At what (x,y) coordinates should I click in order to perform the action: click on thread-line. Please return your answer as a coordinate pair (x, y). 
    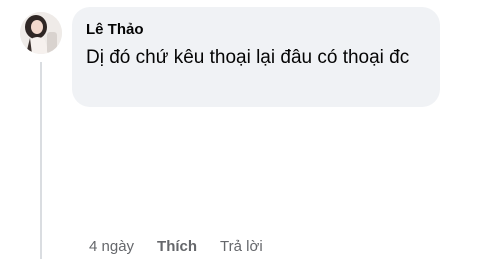
    Looking at the image, I should click on (41, 160).